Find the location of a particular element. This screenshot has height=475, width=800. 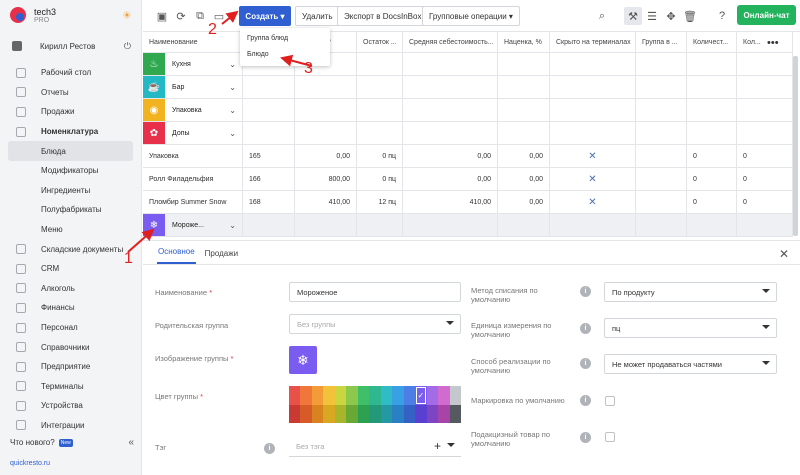

annotation-arrows is located at coordinates (220, 131).